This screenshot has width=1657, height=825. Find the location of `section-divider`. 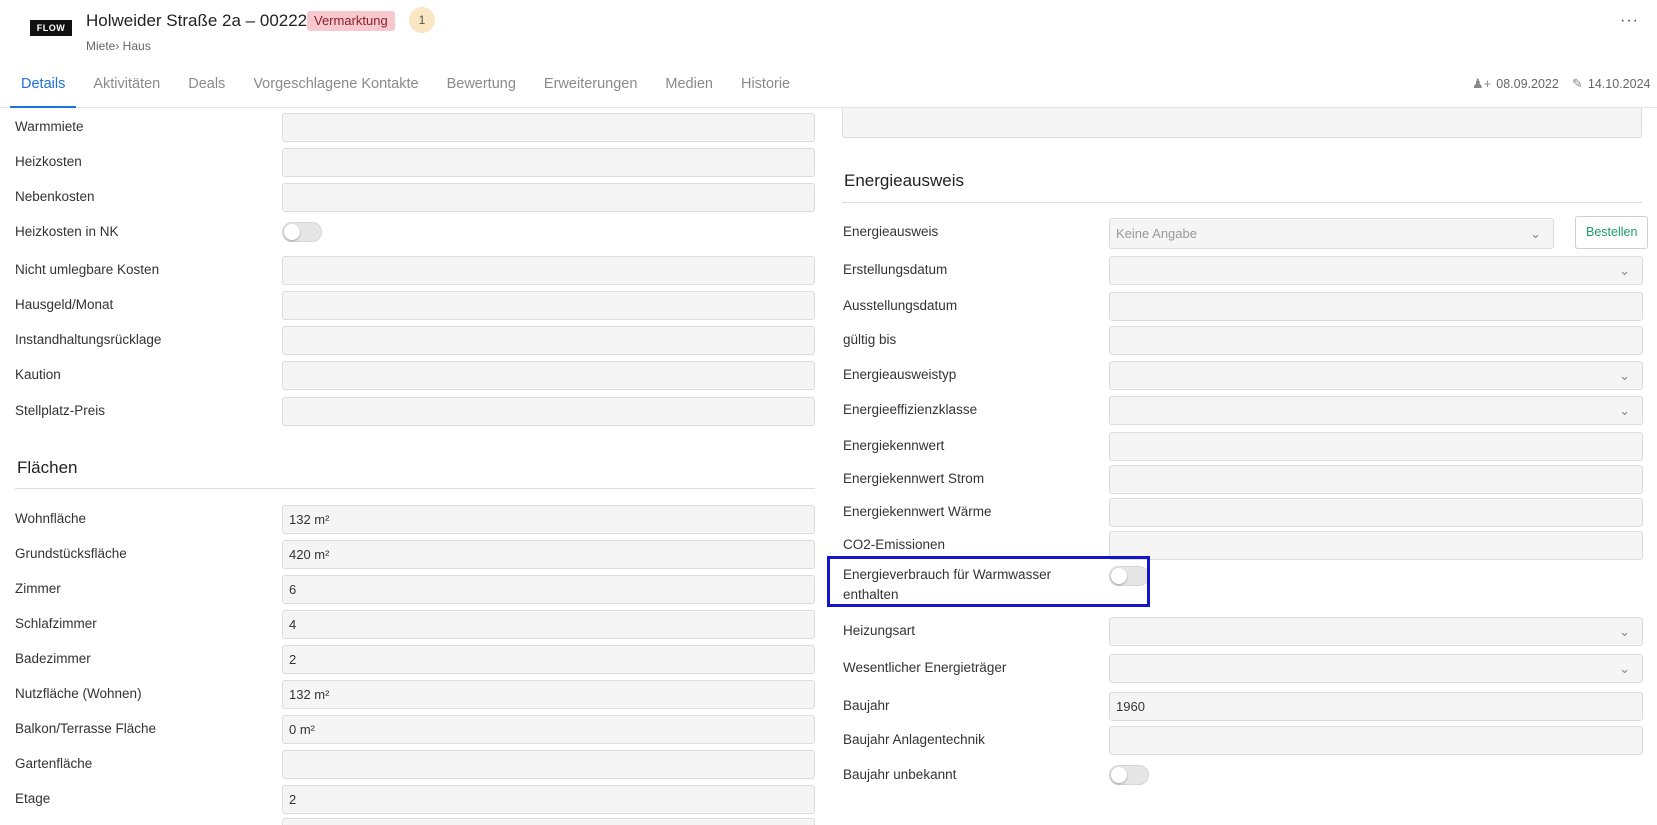

section-divider is located at coordinates (415, 488).